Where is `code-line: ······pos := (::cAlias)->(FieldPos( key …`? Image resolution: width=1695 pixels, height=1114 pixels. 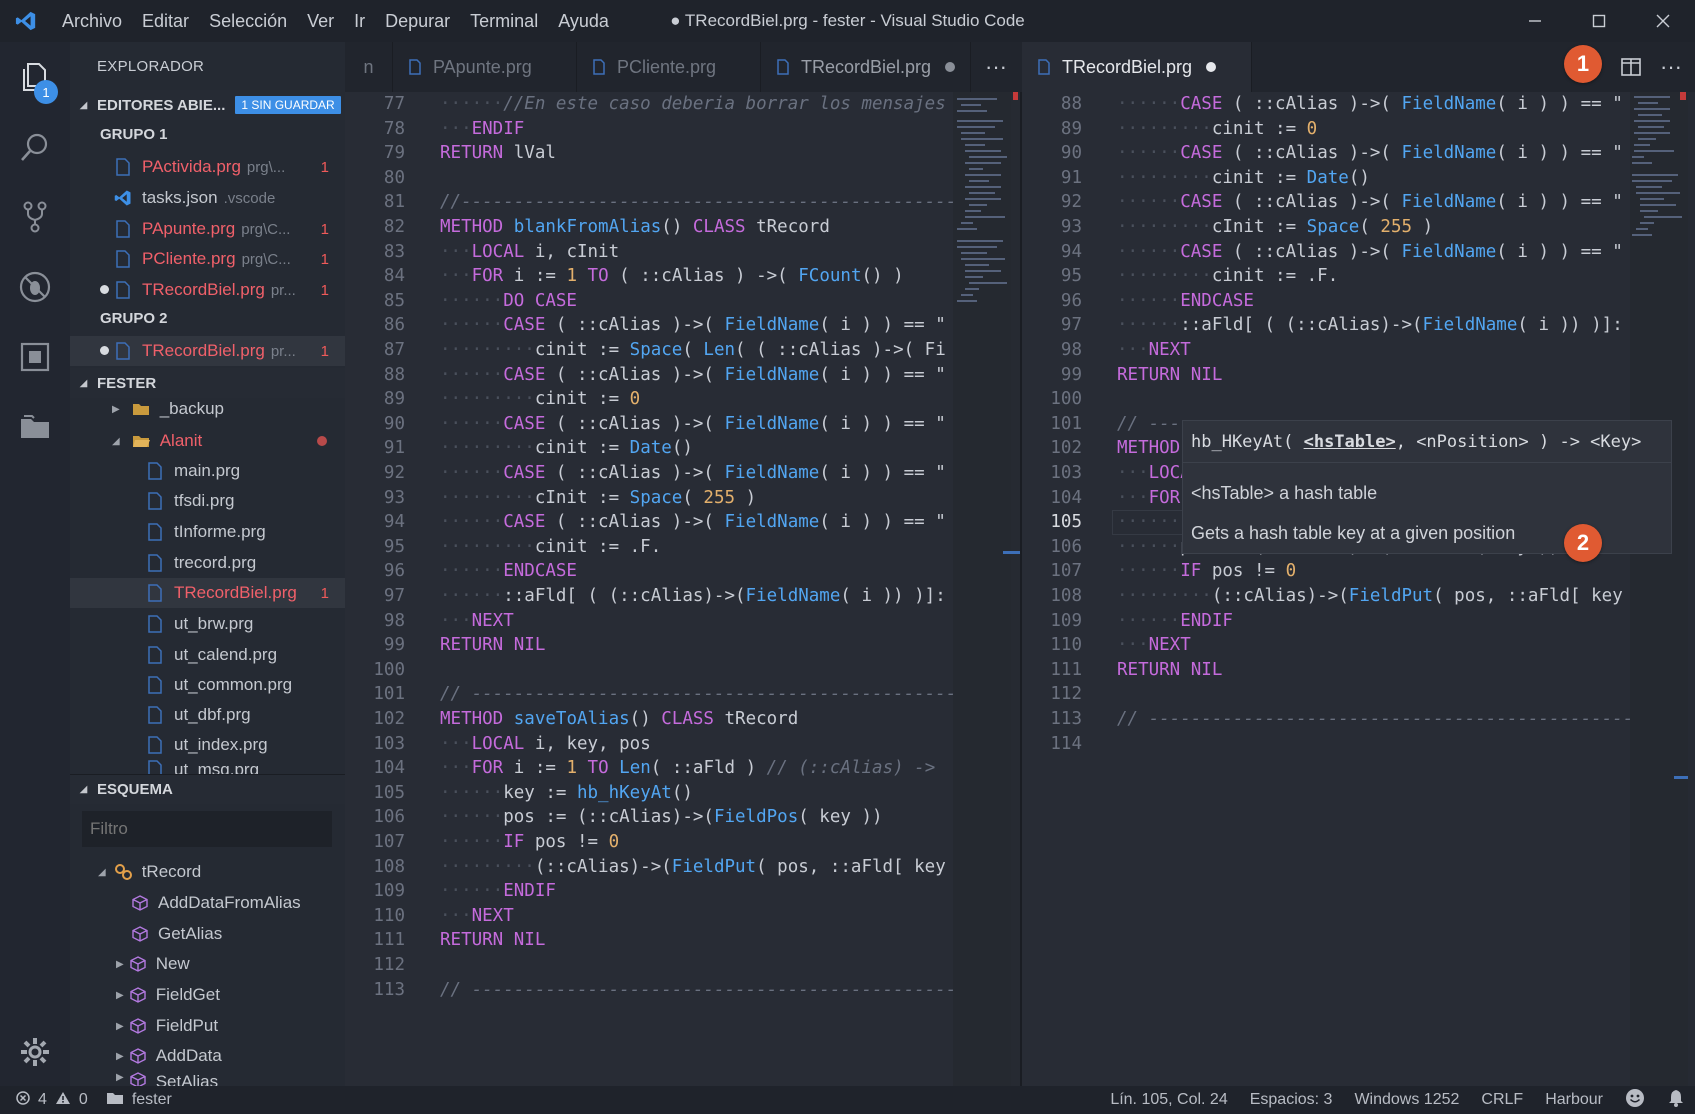 code-line: ······pos := (::cAlias)->(FieldPos( key … is located at coordinates (661, 817).